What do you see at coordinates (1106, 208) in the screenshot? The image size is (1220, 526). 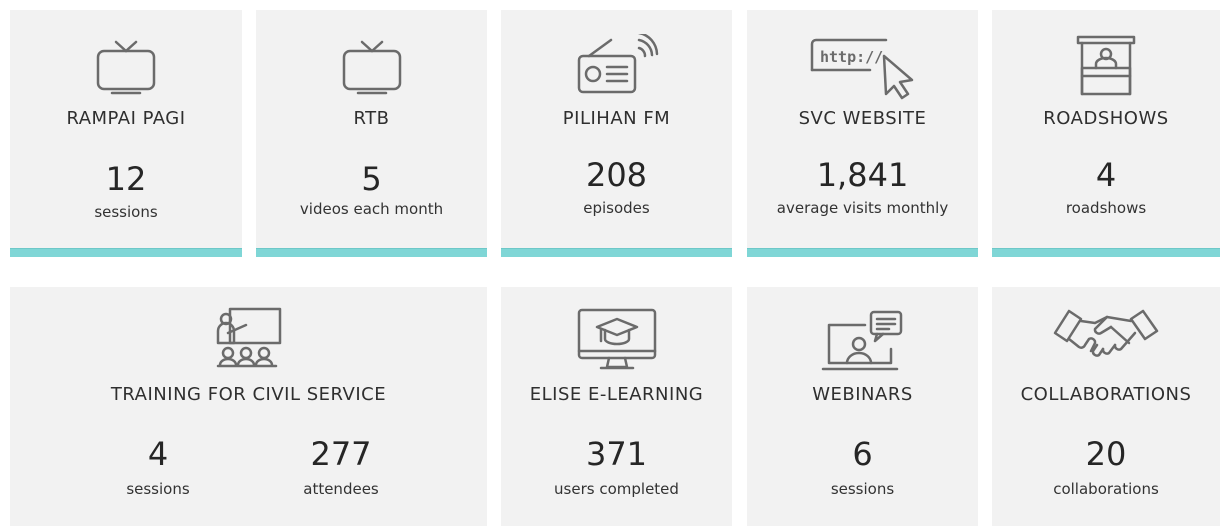 I see `card-unit: roadshows` at bounding box center [1106, 208].